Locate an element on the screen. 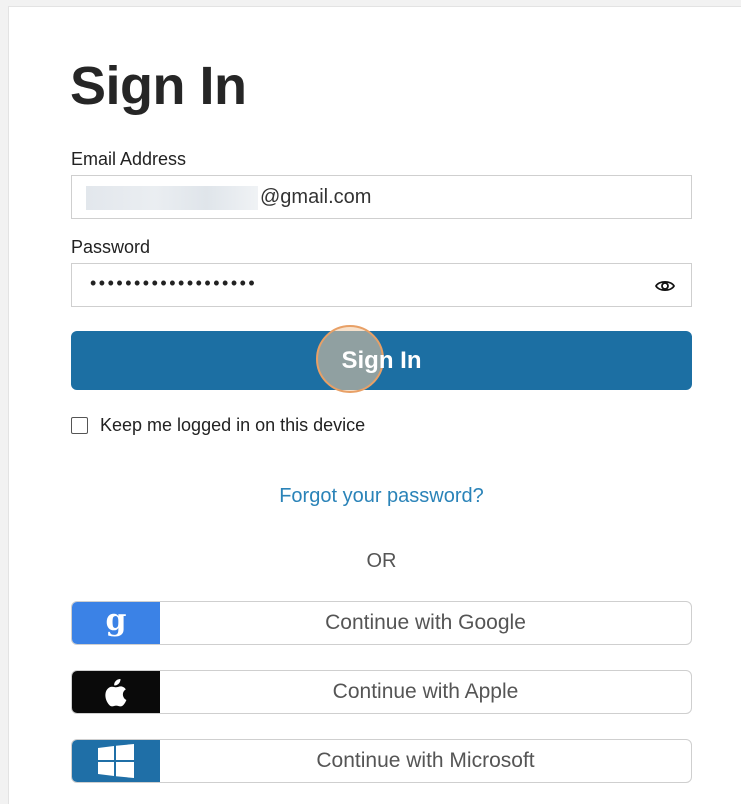 This screenshot has height=804, width=741. password-value: ••••••••••••••••••• is located at coordinates (174, 283).